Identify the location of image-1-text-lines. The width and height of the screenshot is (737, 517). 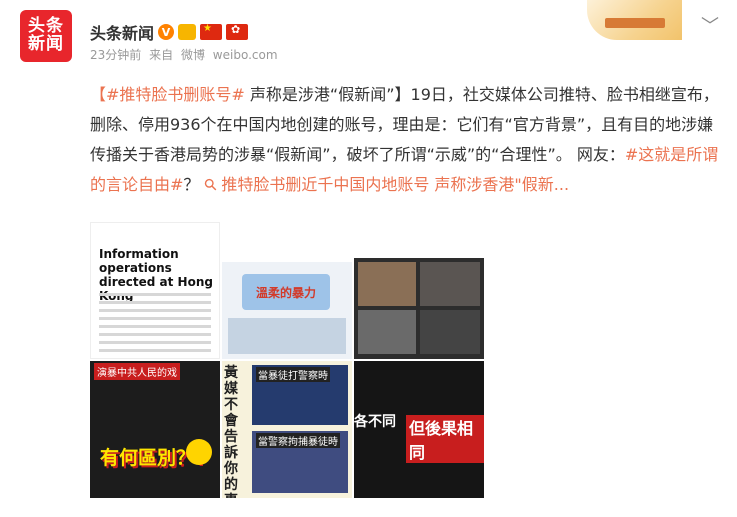
(155, 325).